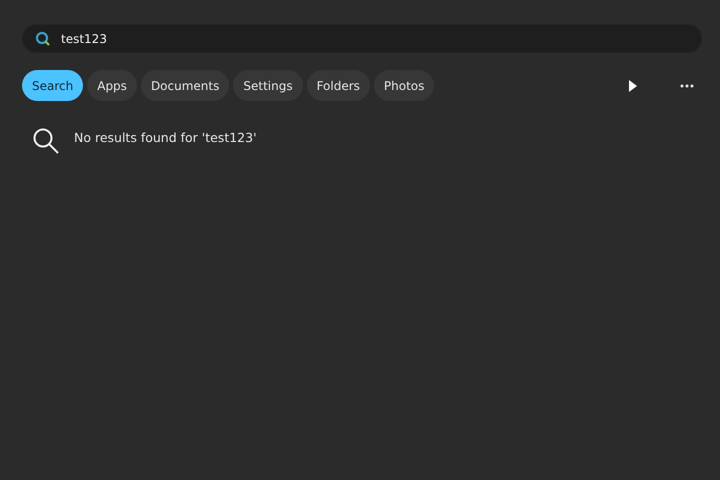 This screenshot has height=480, width=720. Describe the element at coordinates (268, 85) in the screenshot. I see `filter-tab: Settings` at that location.